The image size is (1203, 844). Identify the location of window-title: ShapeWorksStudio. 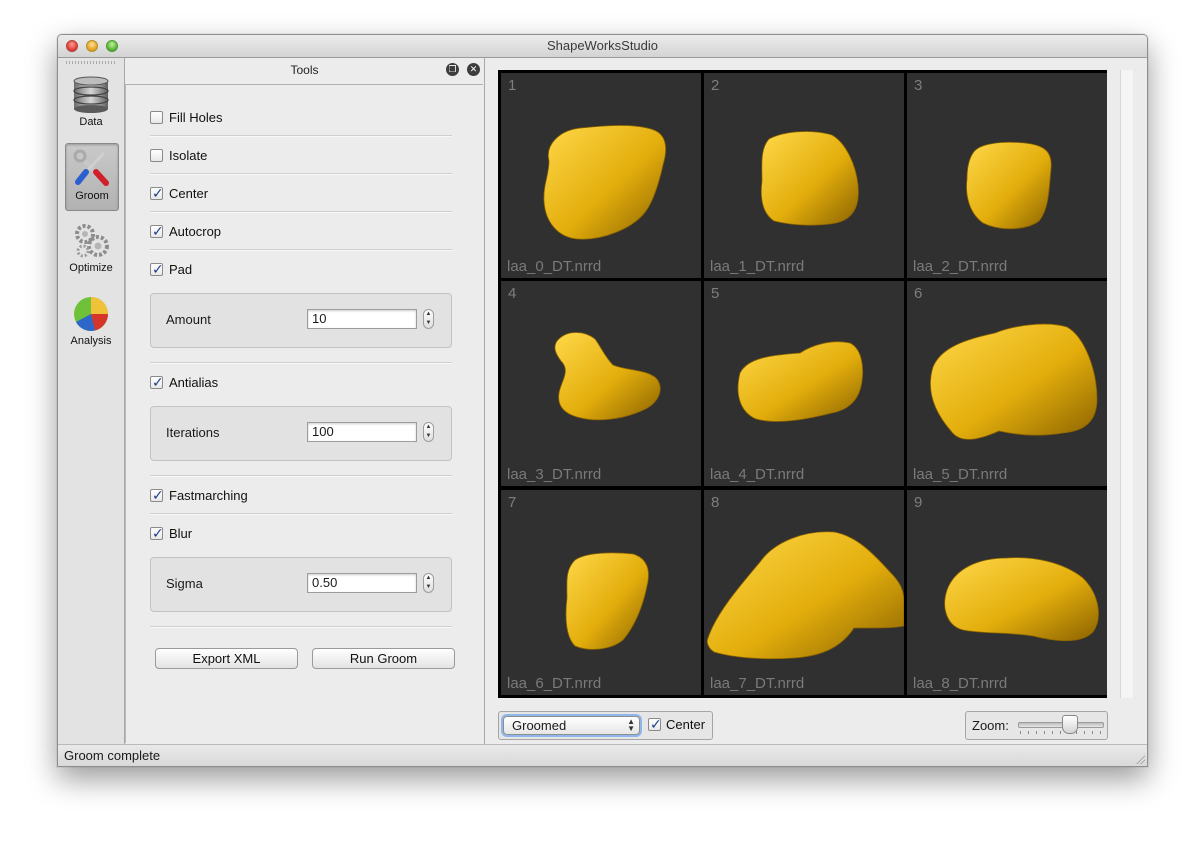
(602, 45).